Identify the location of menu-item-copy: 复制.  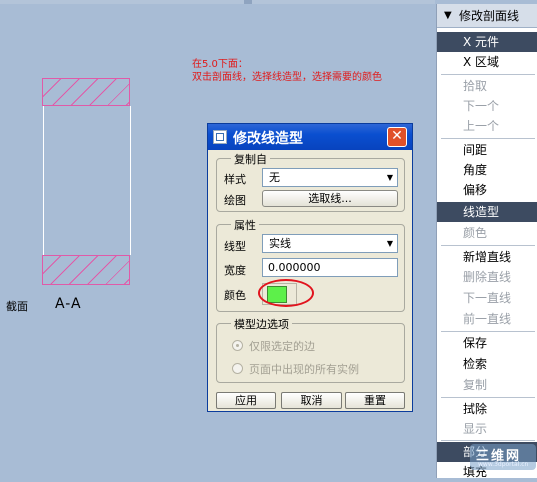
(487, 385).